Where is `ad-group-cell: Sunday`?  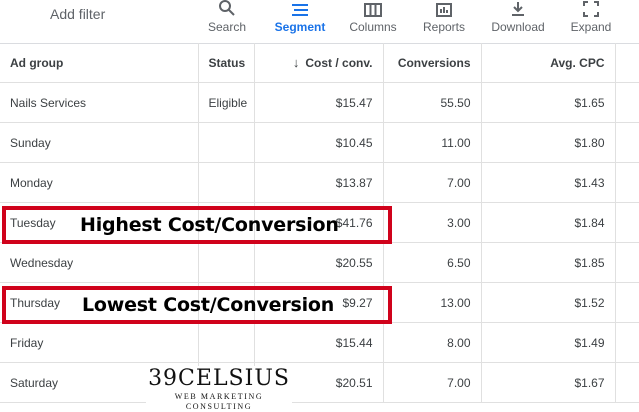 ad-group-cell: Sunday is located at coordinates (99, 142).